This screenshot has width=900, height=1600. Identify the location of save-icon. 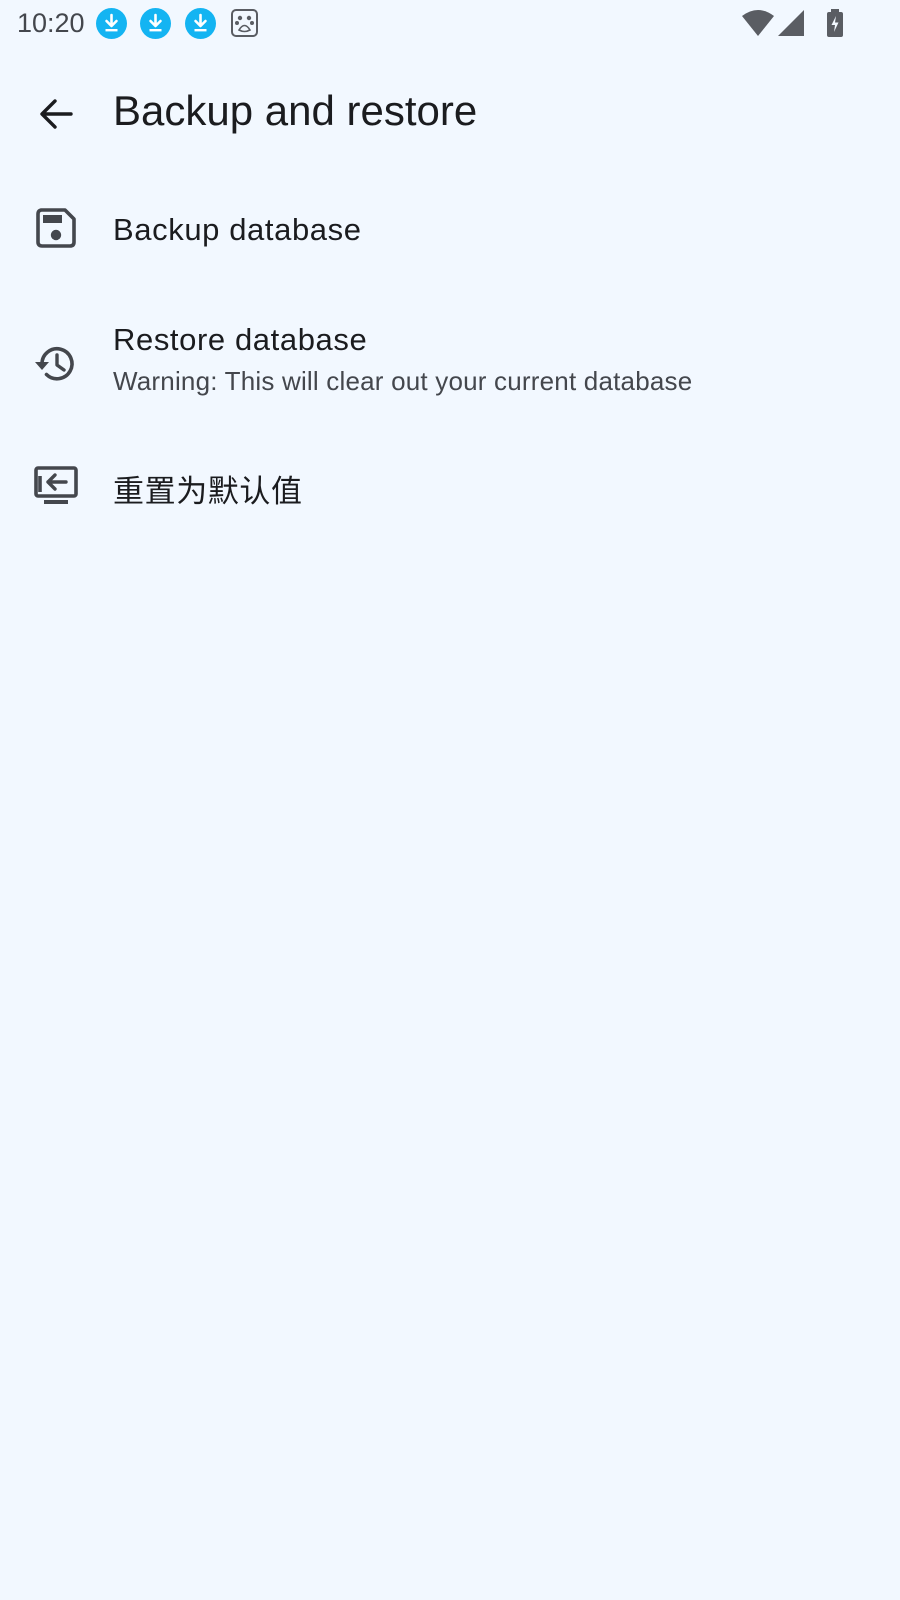
(56, 228).